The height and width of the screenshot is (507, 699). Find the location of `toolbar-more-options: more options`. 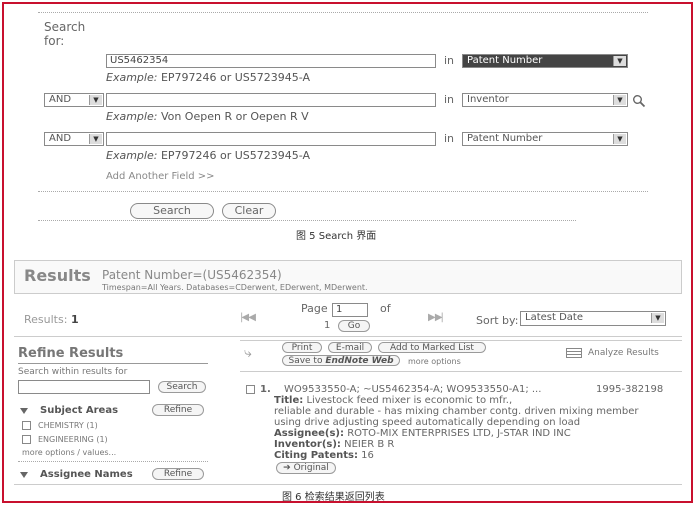

toolbar-more-options: more options is located at coordinates (434, 361).